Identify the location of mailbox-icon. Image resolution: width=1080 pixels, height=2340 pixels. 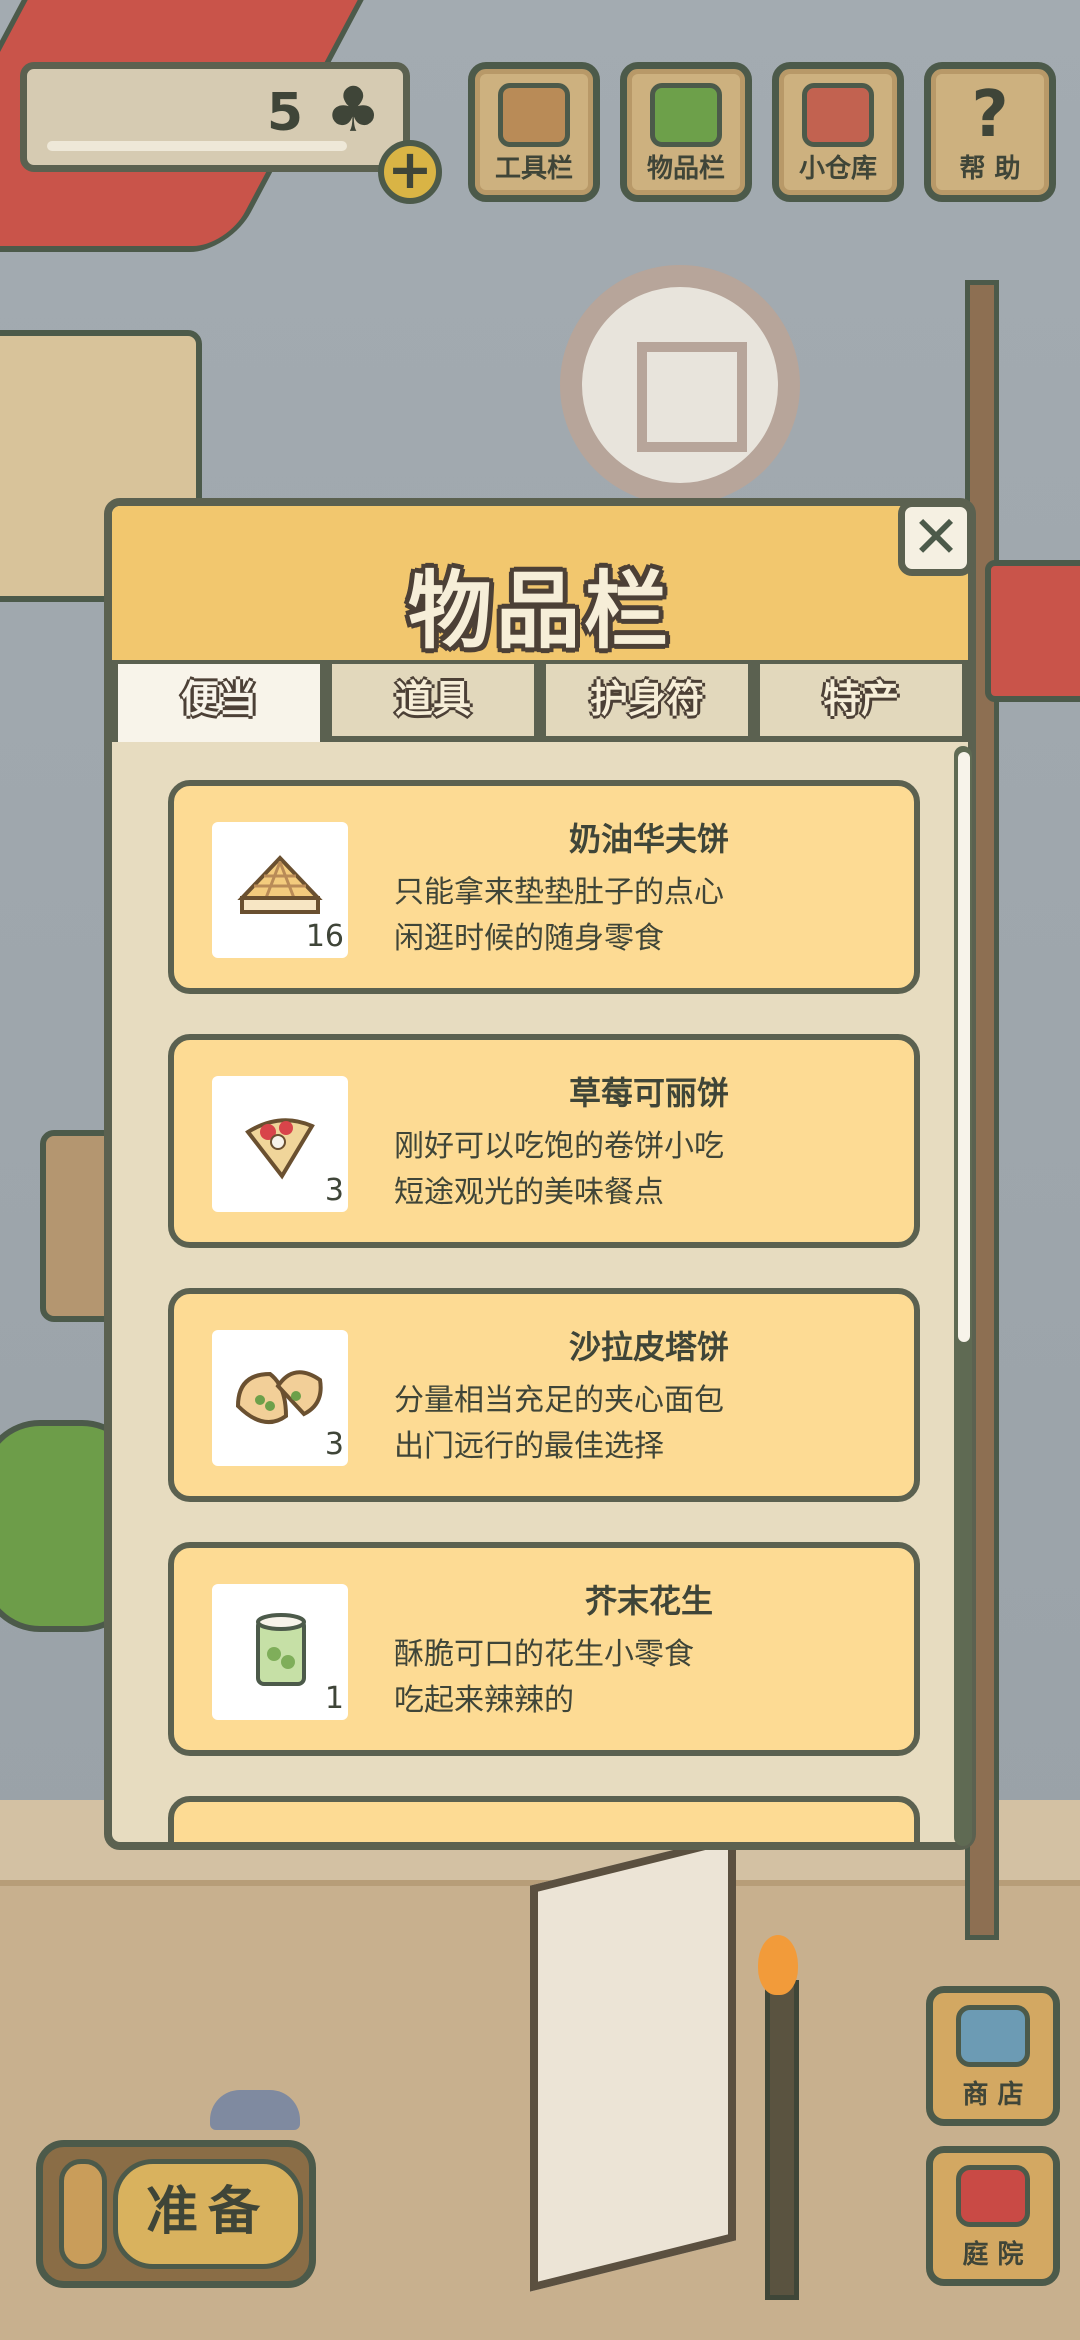
(993, 2196).